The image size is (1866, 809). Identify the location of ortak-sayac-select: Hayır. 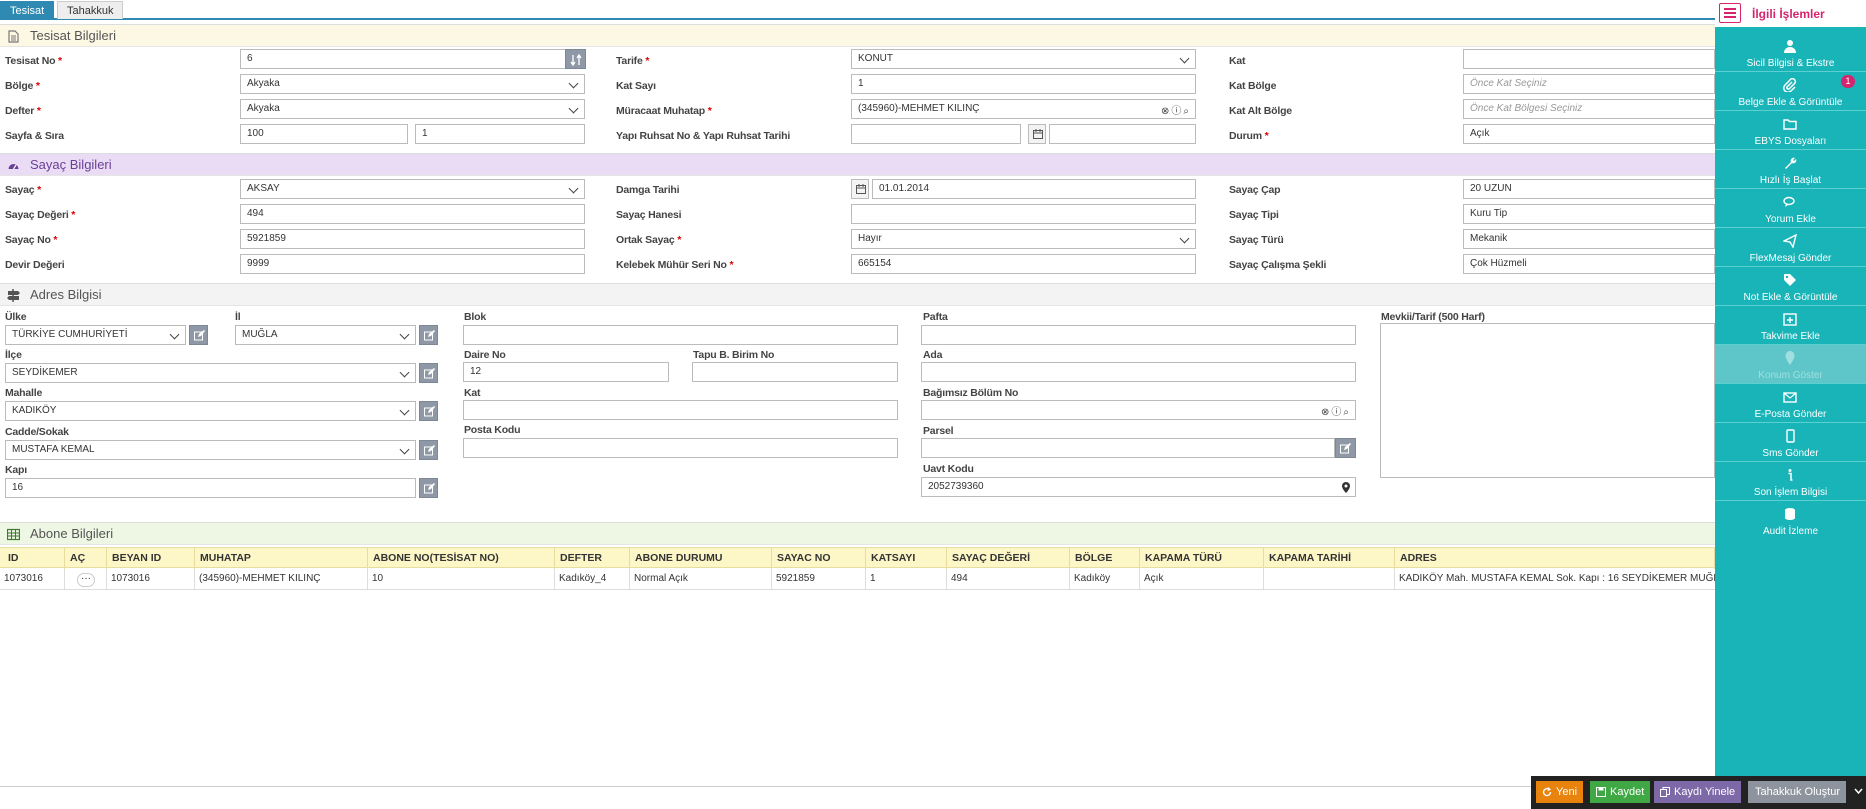
(1023, 239).